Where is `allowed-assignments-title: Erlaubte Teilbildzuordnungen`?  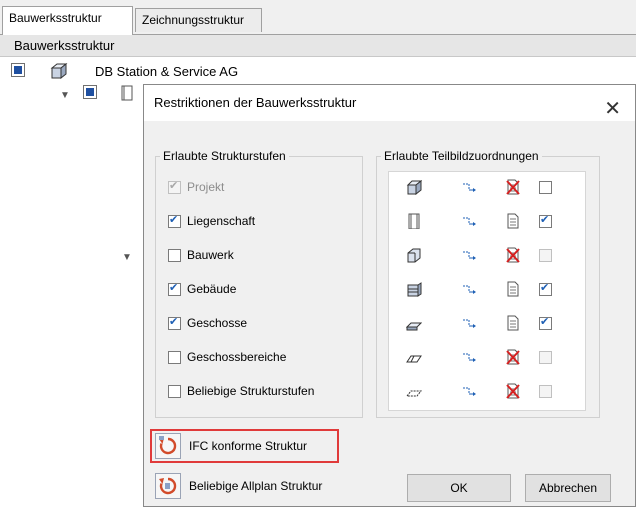
allowed-assignments-title: Erlaubte Teilbildzuordnungen is located at coordinates (461, 156).